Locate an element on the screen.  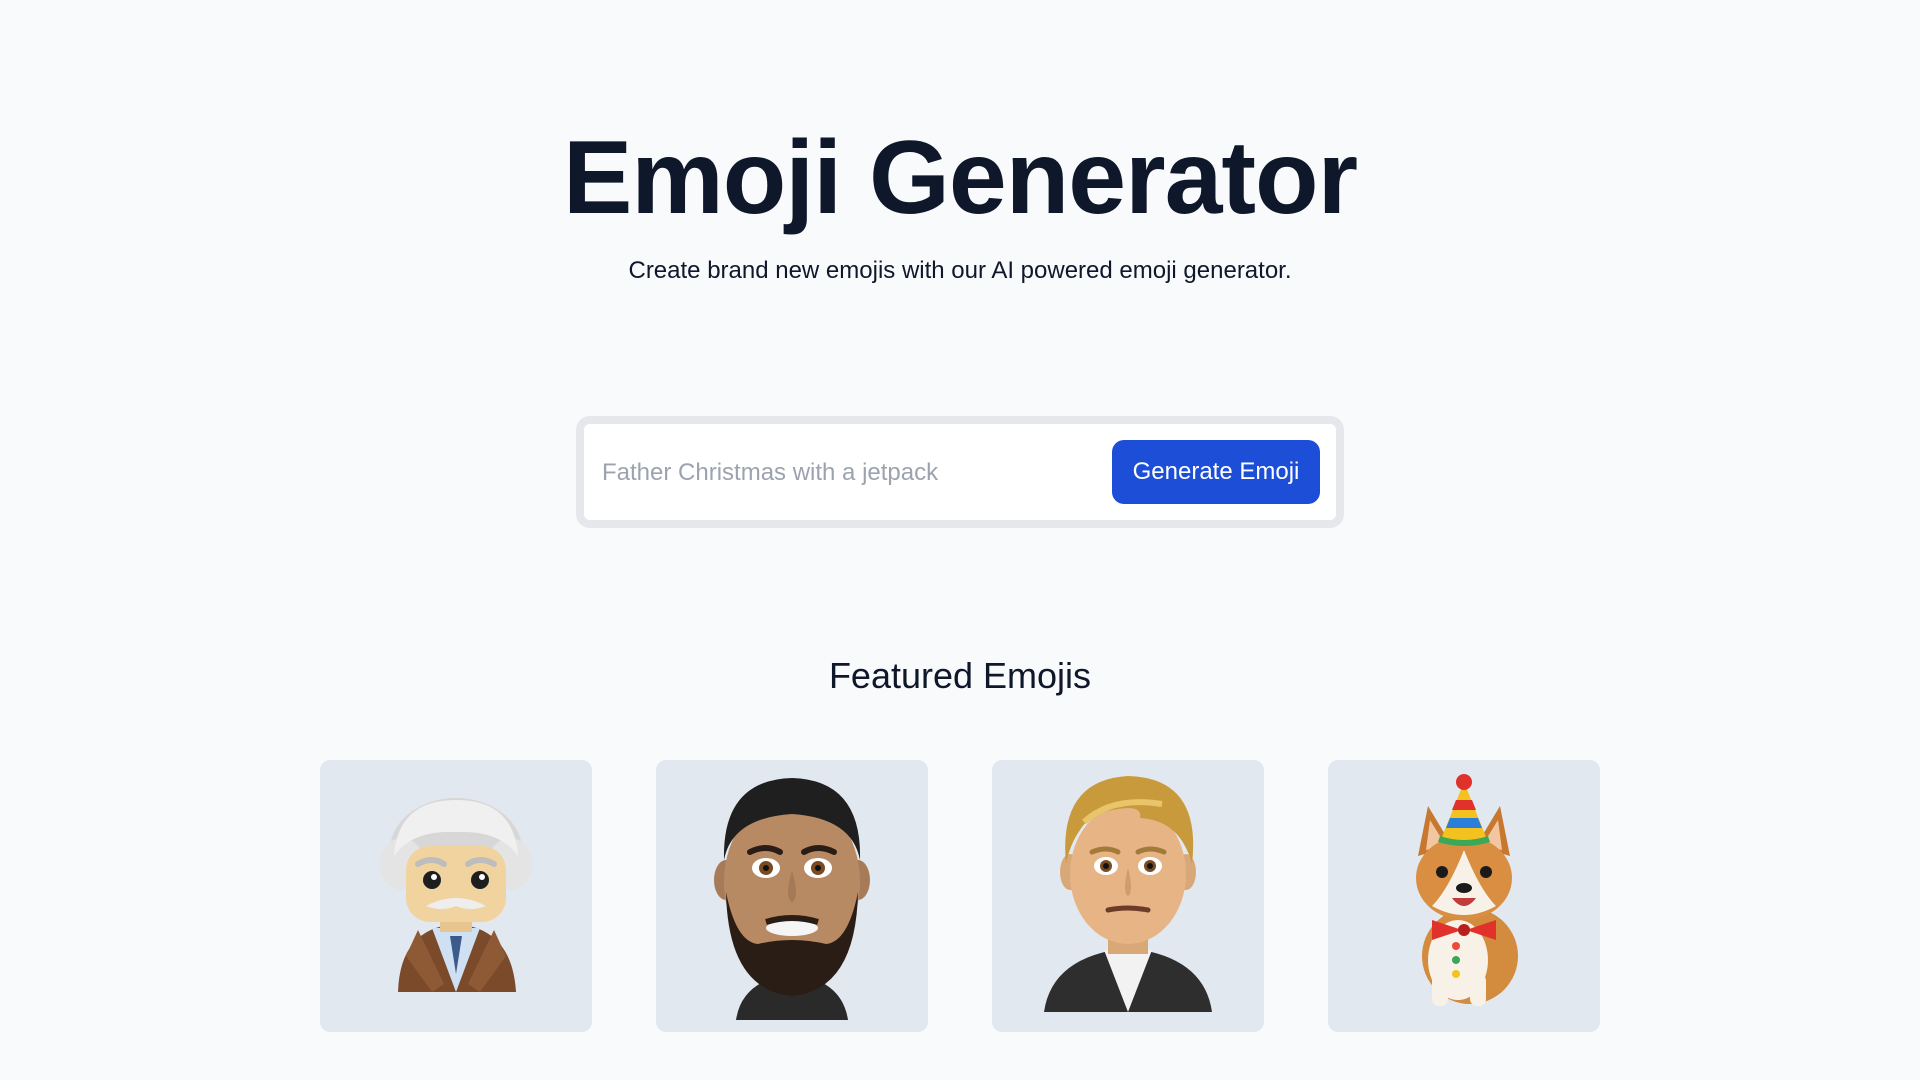
emoji-card-party-corgi is located at coordinates (1464, 896).